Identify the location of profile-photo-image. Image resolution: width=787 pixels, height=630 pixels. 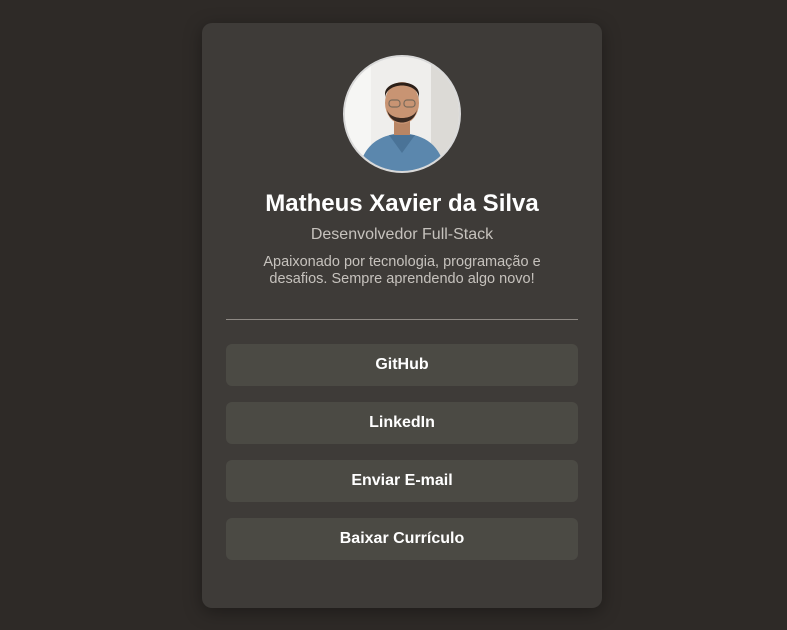
(402, 114).